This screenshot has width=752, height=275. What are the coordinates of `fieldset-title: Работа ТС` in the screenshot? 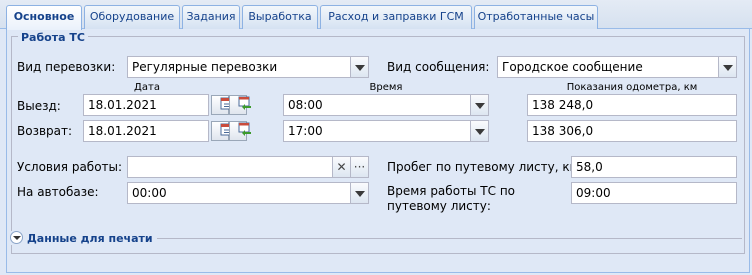 It's located at (53, 37).